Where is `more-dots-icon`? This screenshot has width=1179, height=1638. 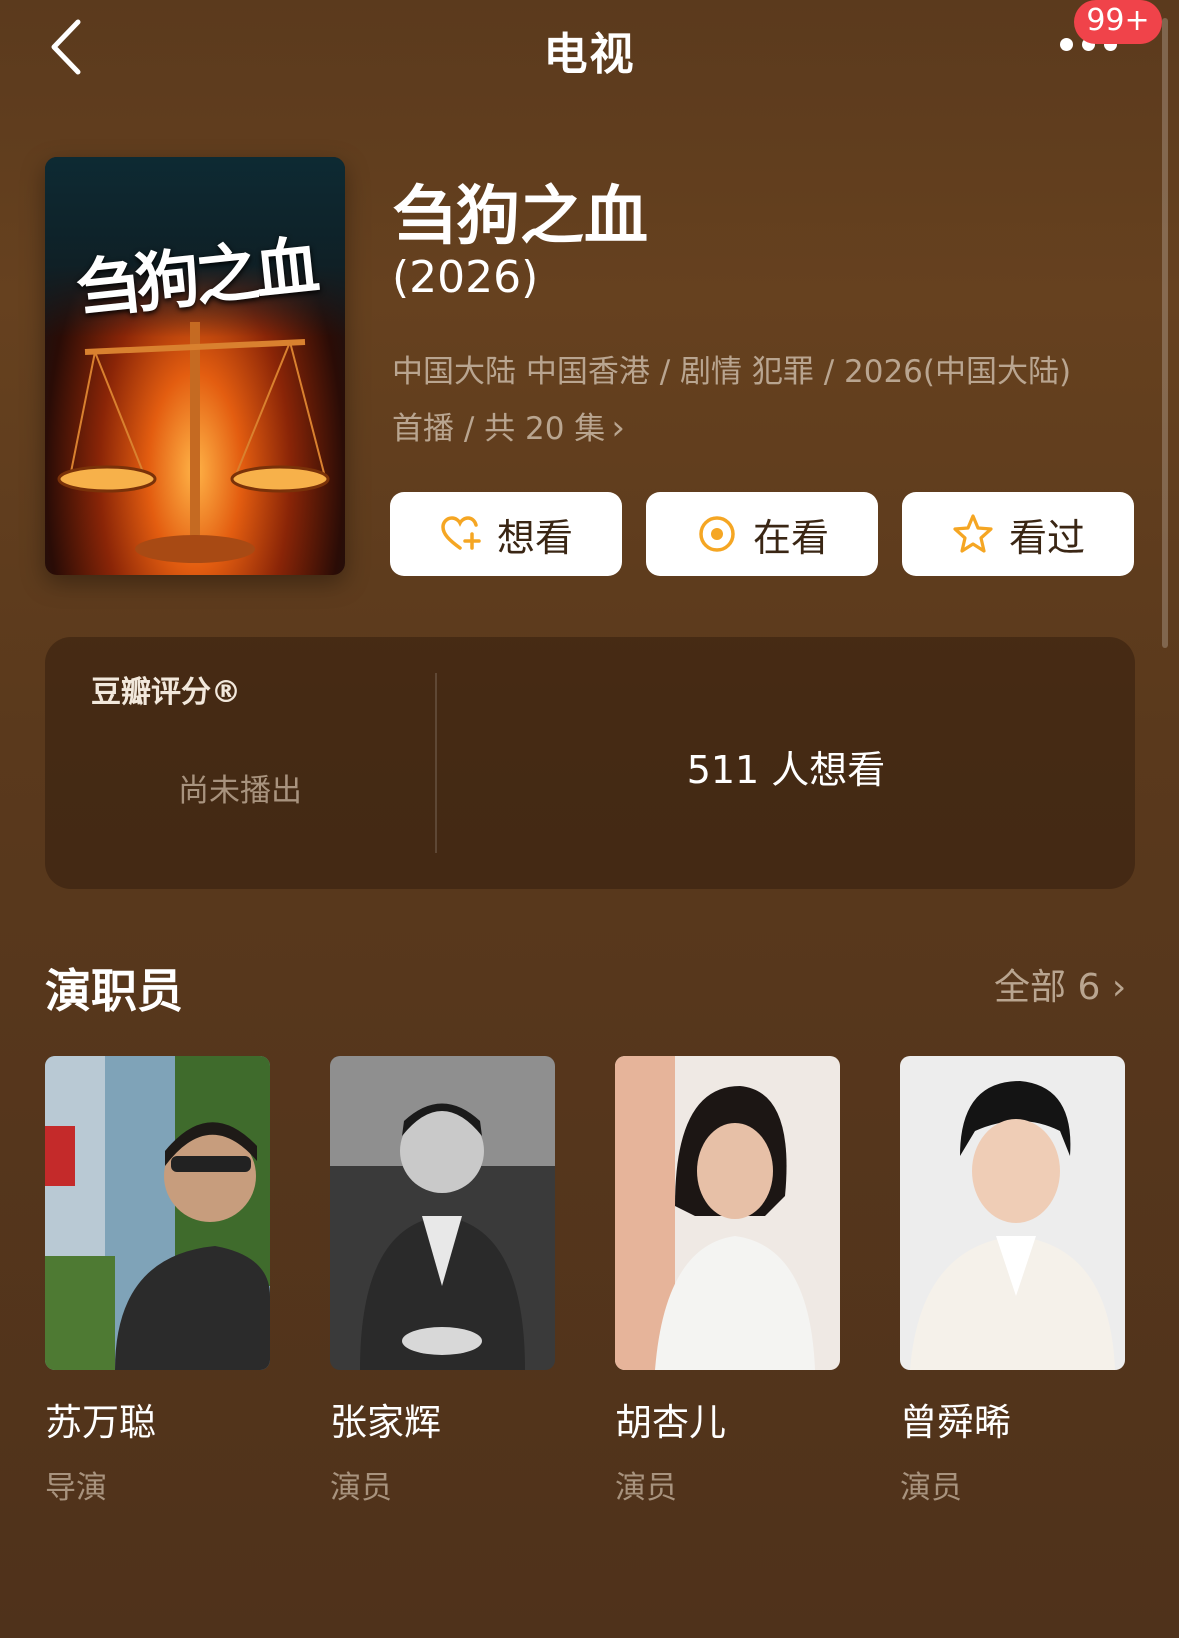 more-dots-icon is located at coordinates (1066, 44).